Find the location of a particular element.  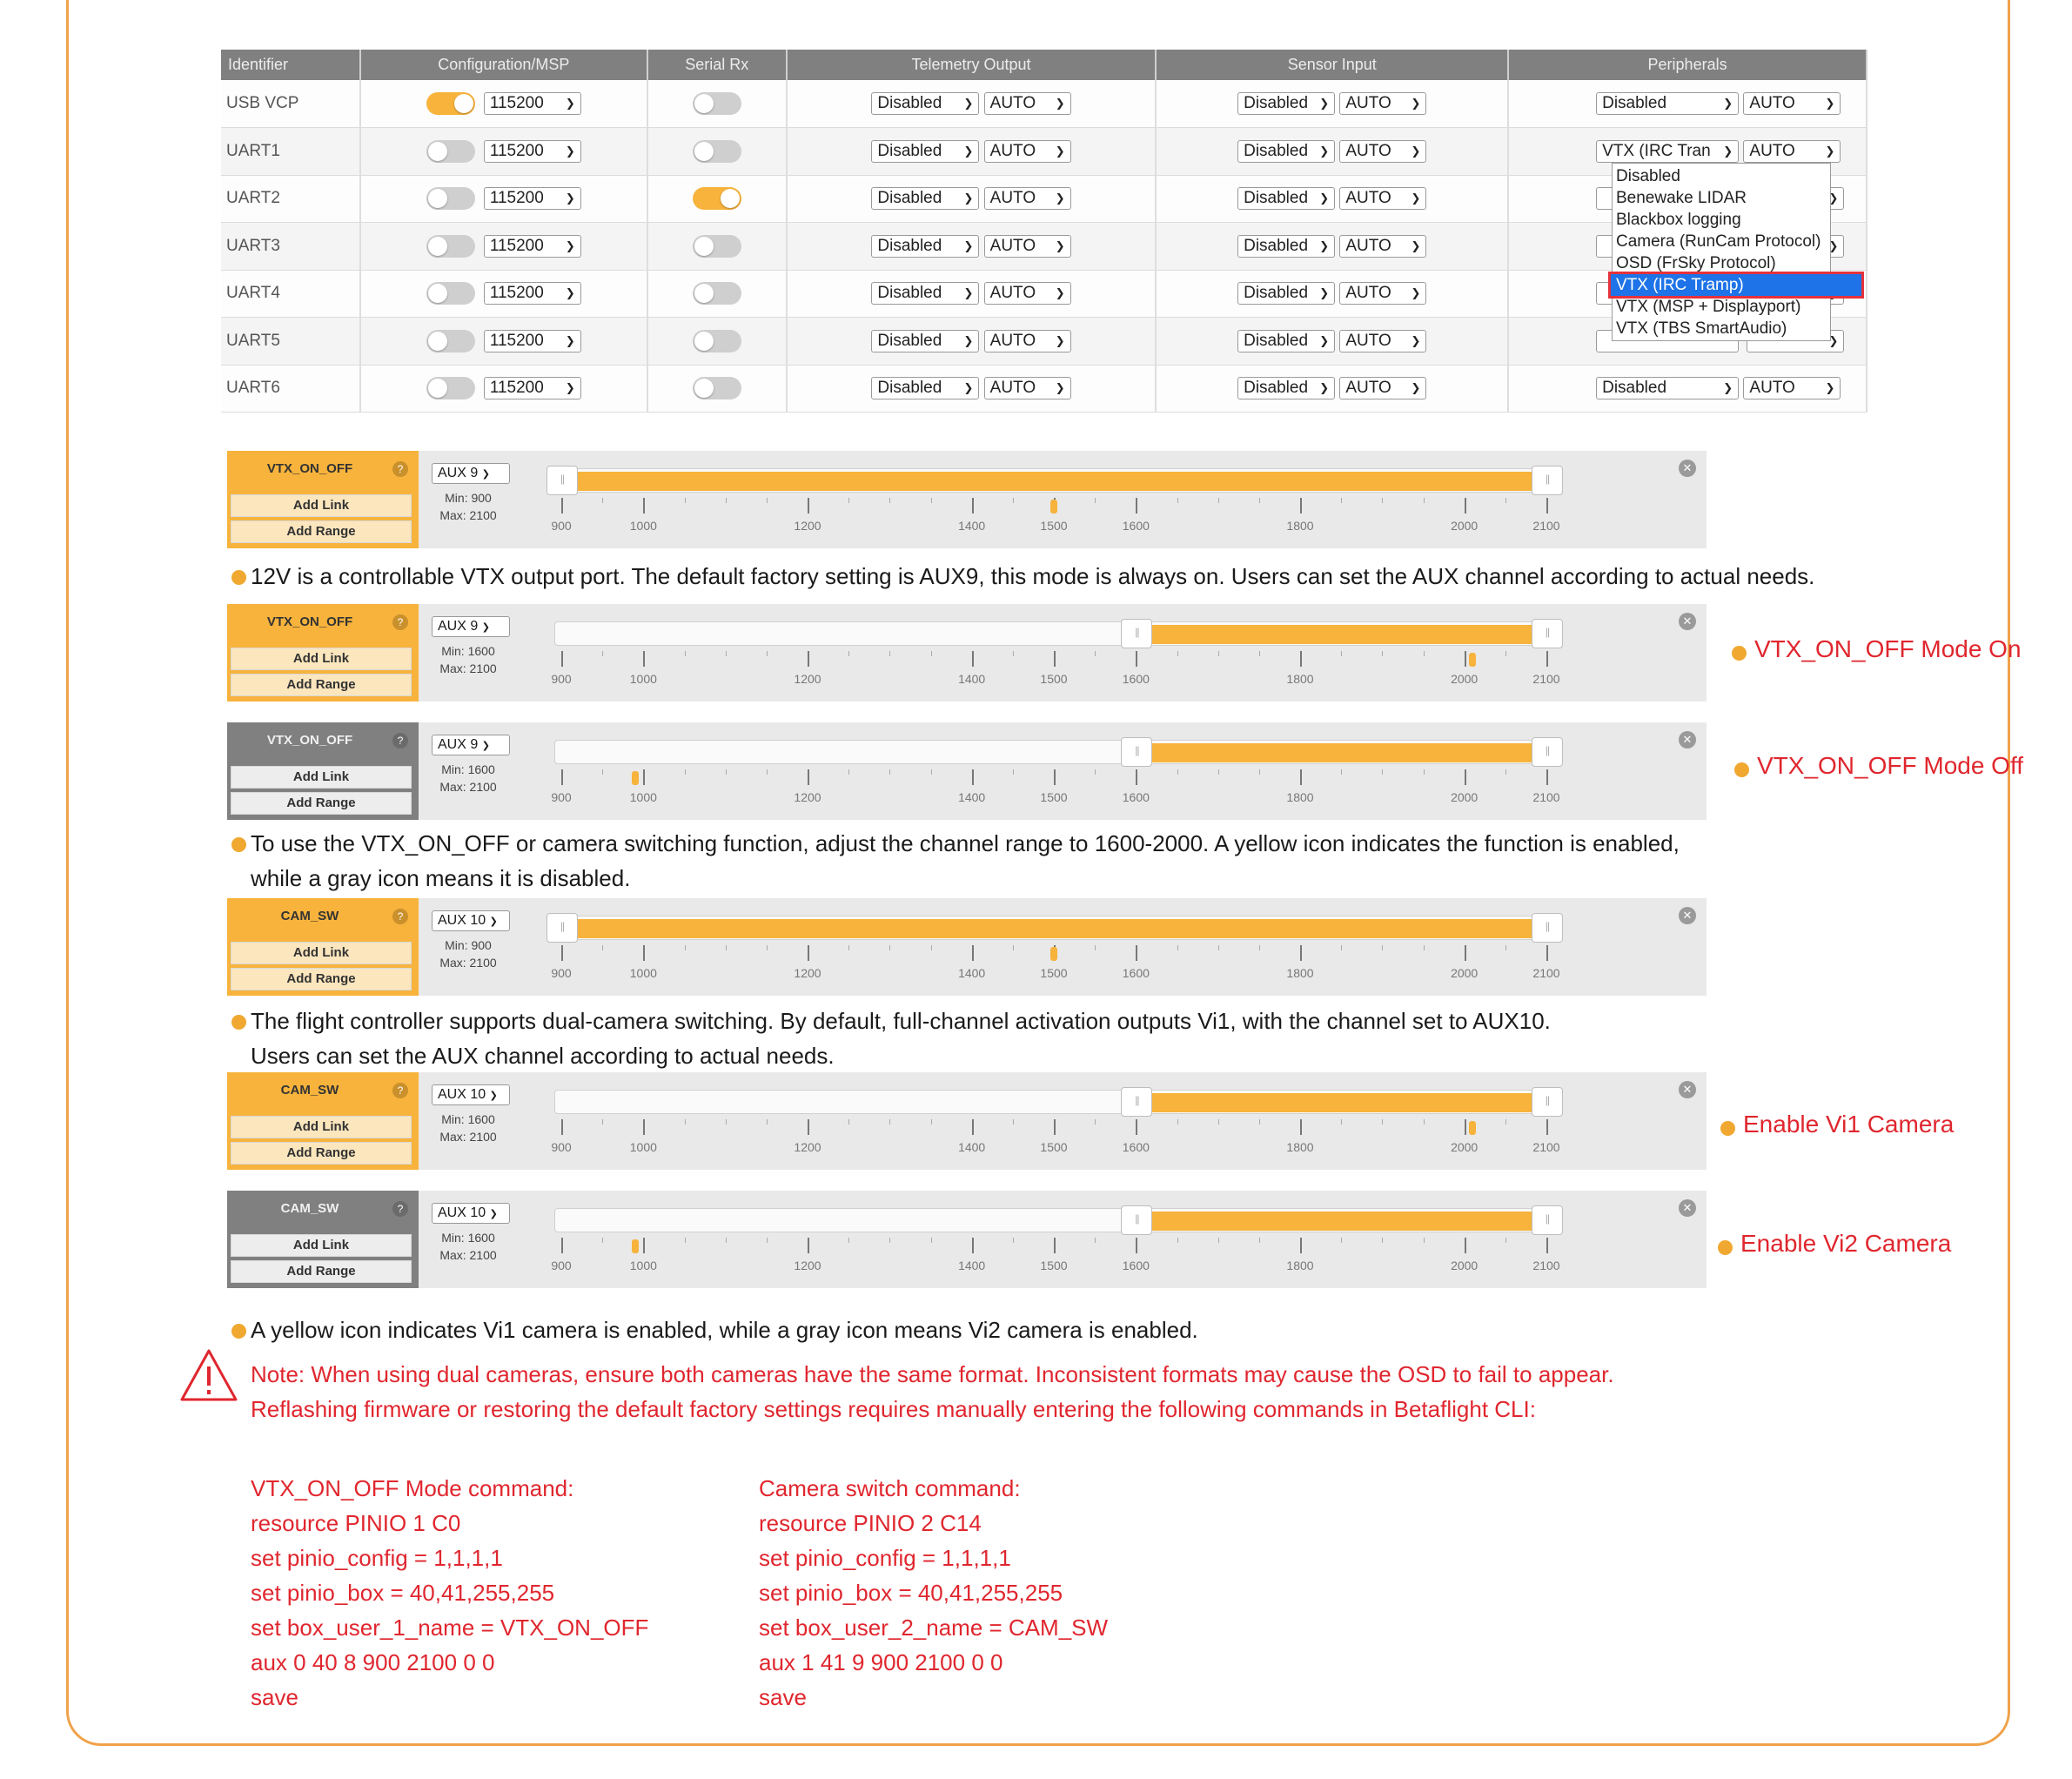

dropdown-option: Benewake LIDAR is located at coordinates (1721, 198).